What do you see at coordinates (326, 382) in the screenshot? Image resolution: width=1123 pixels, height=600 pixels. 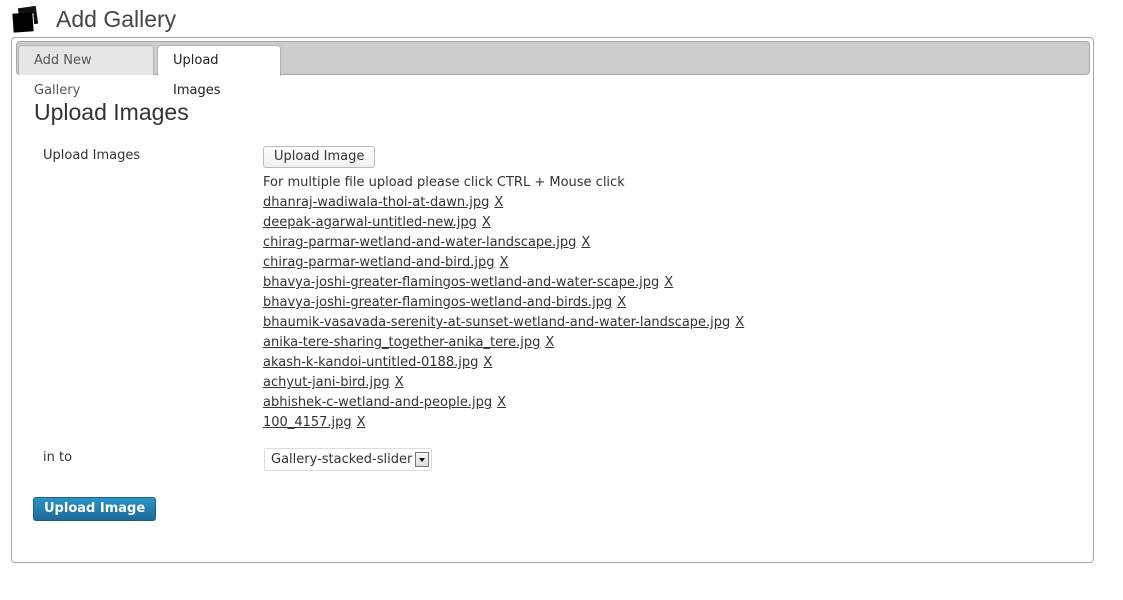 I see `file-link: achyut-jani-bird.jpg` at bounding box center [326, 382].